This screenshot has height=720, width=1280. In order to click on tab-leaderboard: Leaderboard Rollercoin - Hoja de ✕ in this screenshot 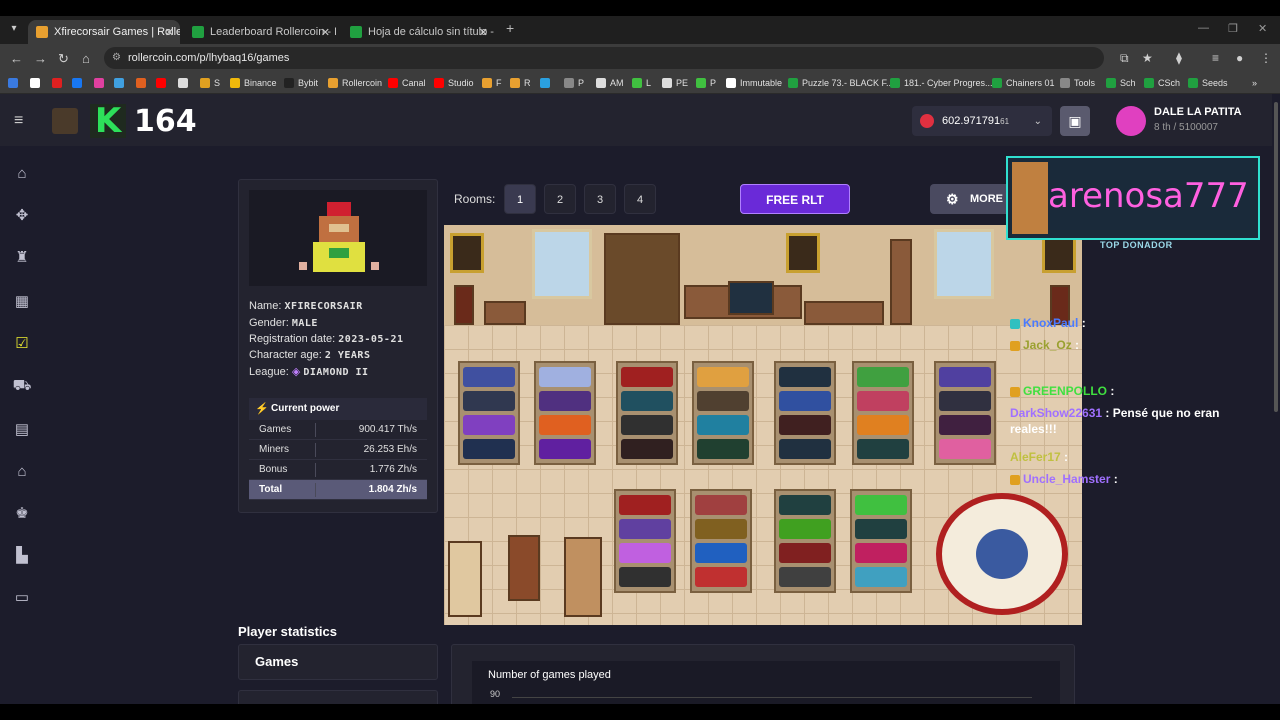, I will do `click(260, 32)`.